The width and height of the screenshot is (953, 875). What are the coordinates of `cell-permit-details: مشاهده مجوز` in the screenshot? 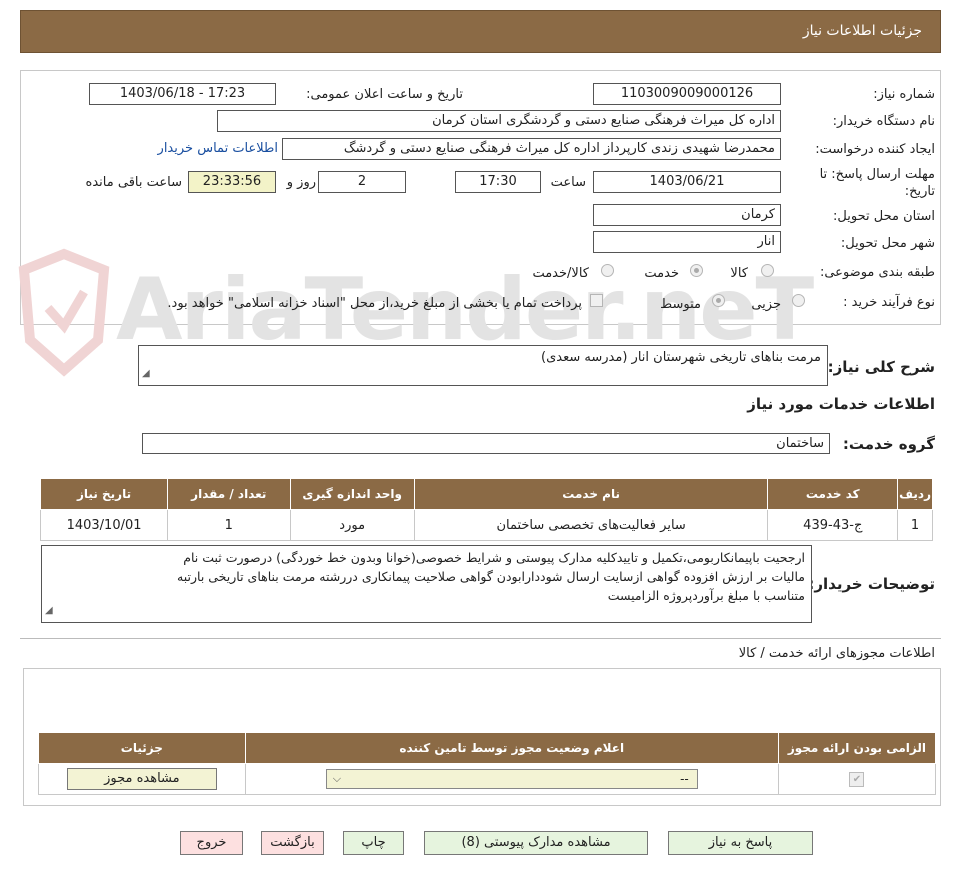 It's located at (142, 779).